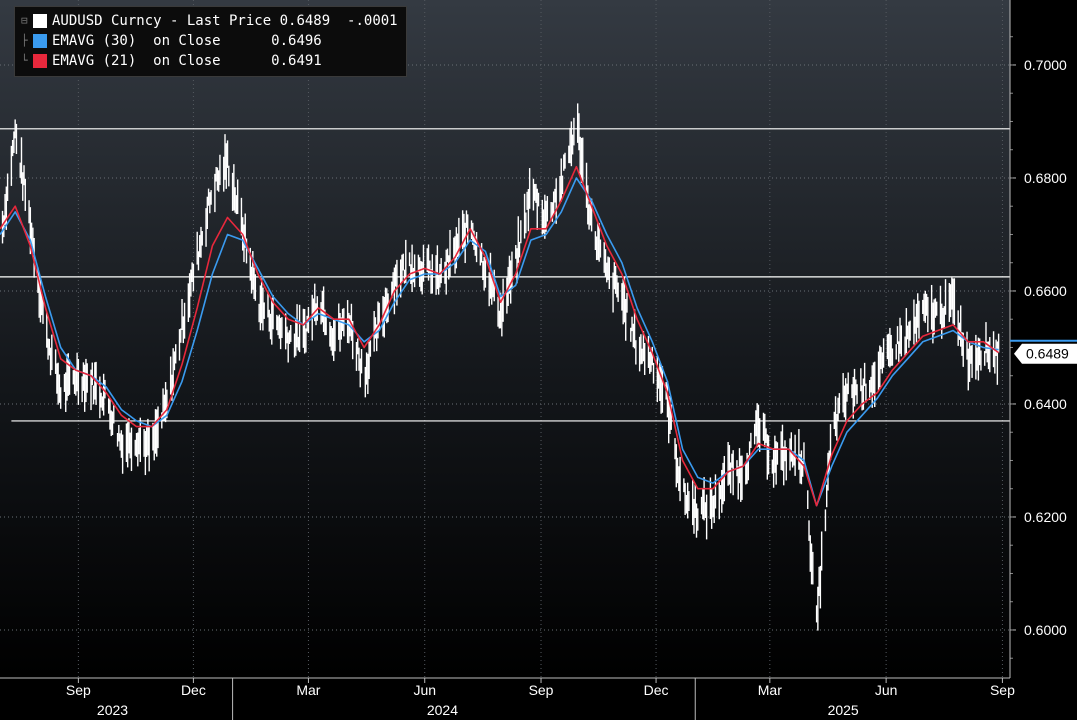 Image resolution: width=1077 pixels, height=720 pixels. I want to click on legend-label-ema30: EMAVG (30) on Close, so click(136, 41).